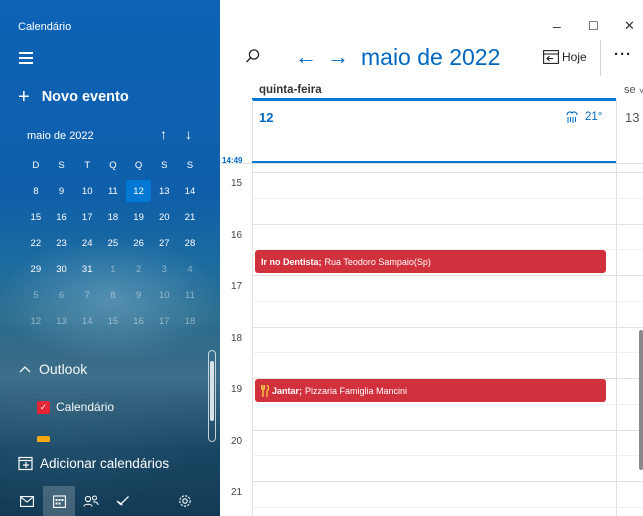  Describe the element at coordinates (641, 400) in the screenshot. I see `main-scrollbar` at that location.